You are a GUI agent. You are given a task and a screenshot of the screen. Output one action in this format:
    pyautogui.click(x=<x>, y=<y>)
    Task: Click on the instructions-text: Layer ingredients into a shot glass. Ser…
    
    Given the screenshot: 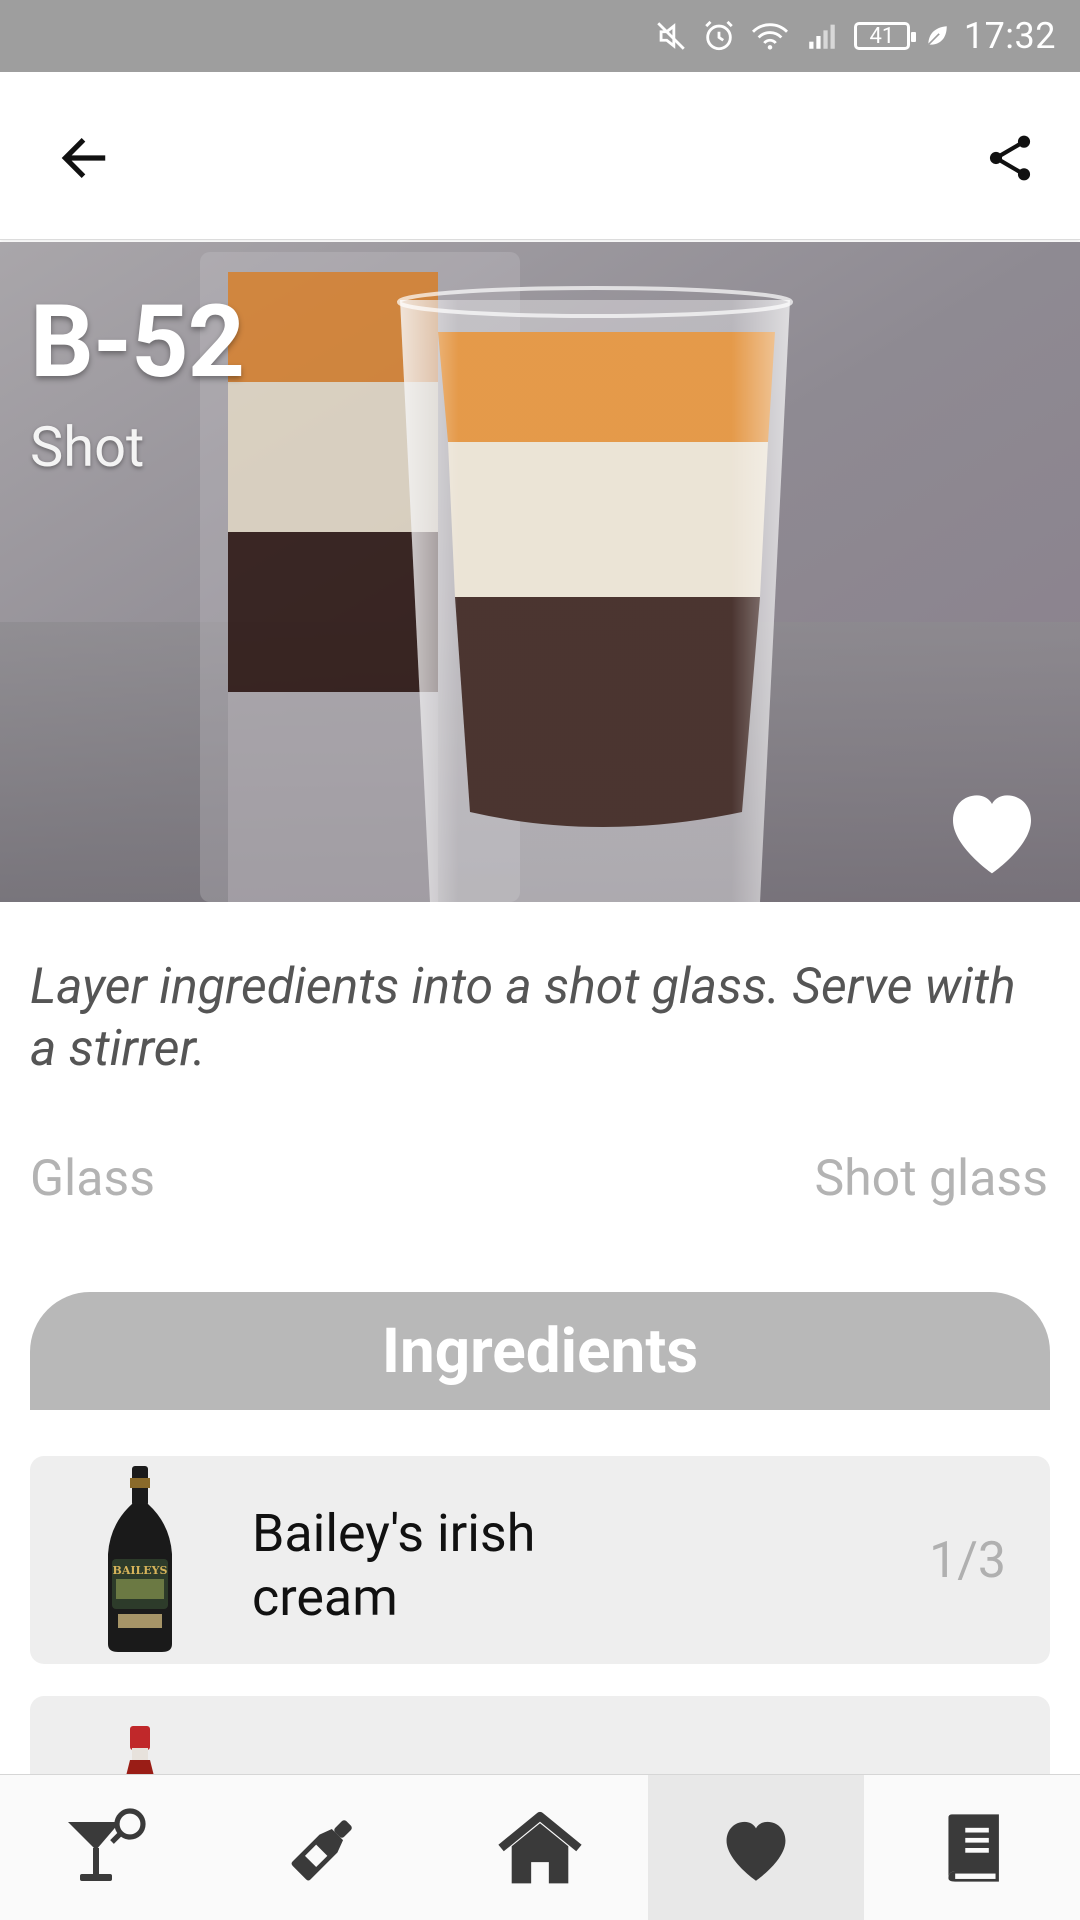 What is the action you would take?
    pyautogui.click(x=523, y=1018)
    